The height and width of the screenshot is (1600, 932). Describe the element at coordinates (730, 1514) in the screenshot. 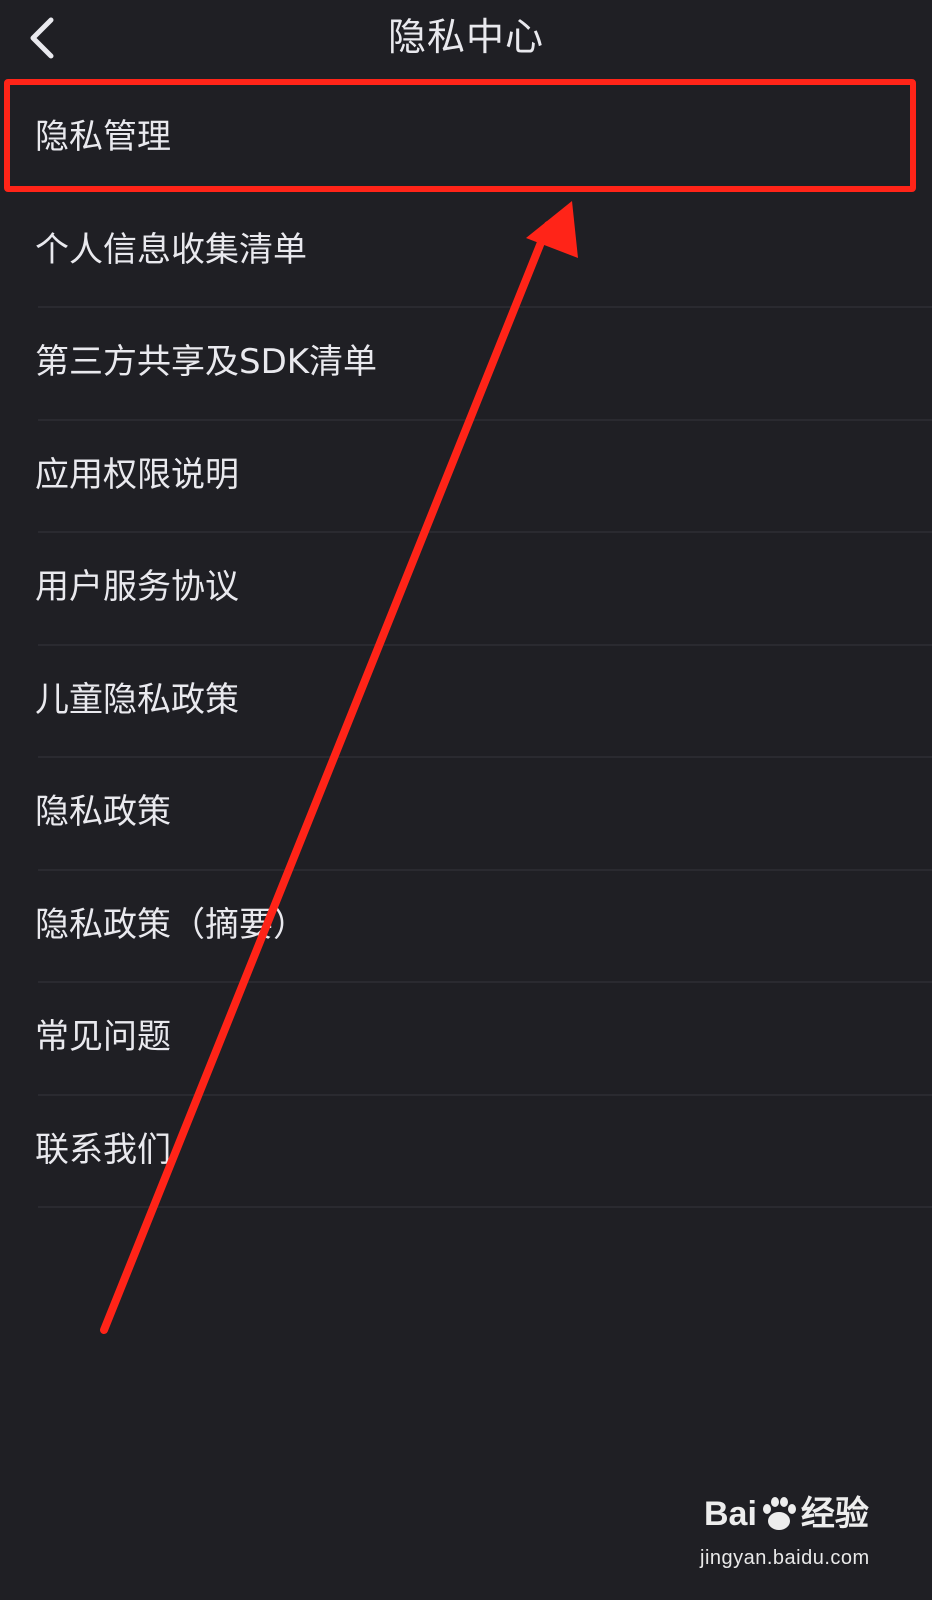

I see `watermark-brand-prefix: Bai` at that location.